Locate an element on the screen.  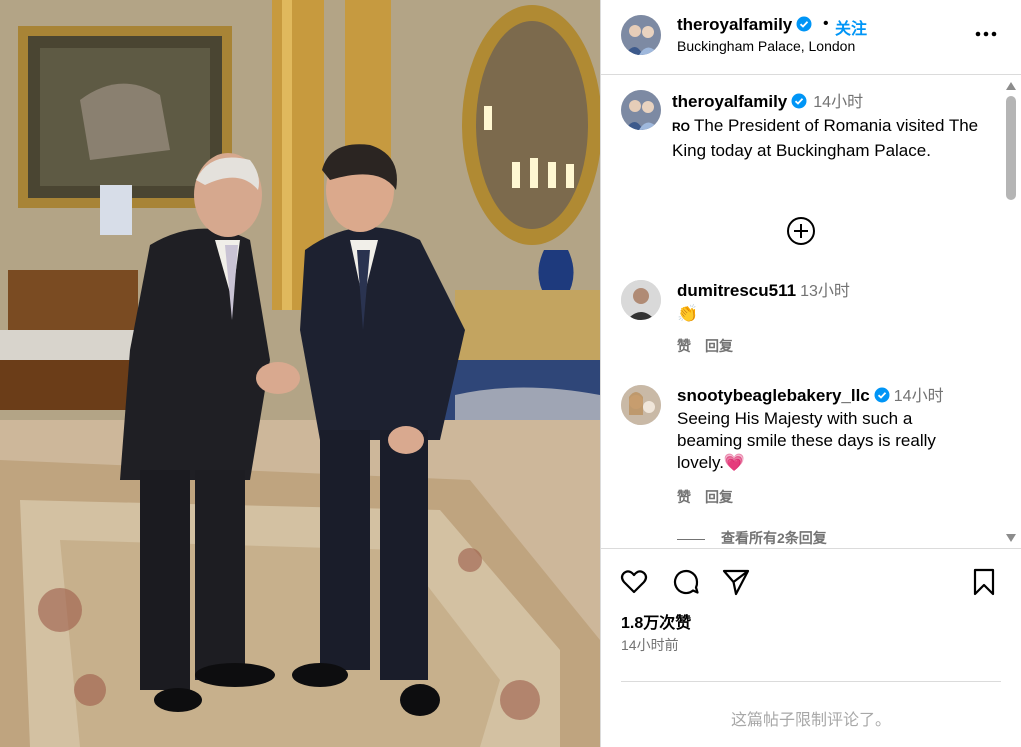
comments-scrollbar is located at coordinates (1011, 312).